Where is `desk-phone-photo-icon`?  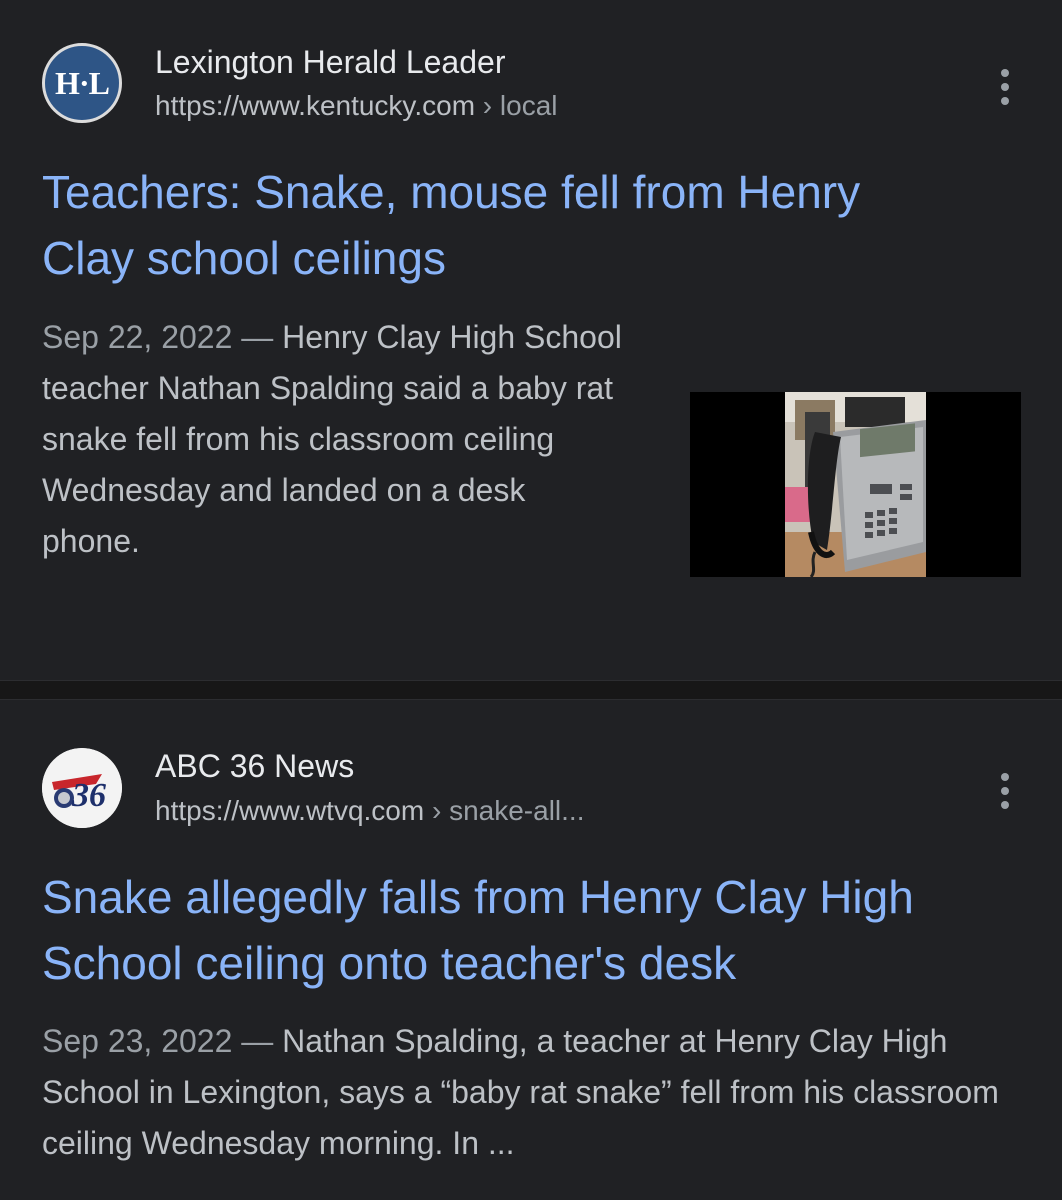
desk-phone-photo-icon is located at coordinates (855, 484).